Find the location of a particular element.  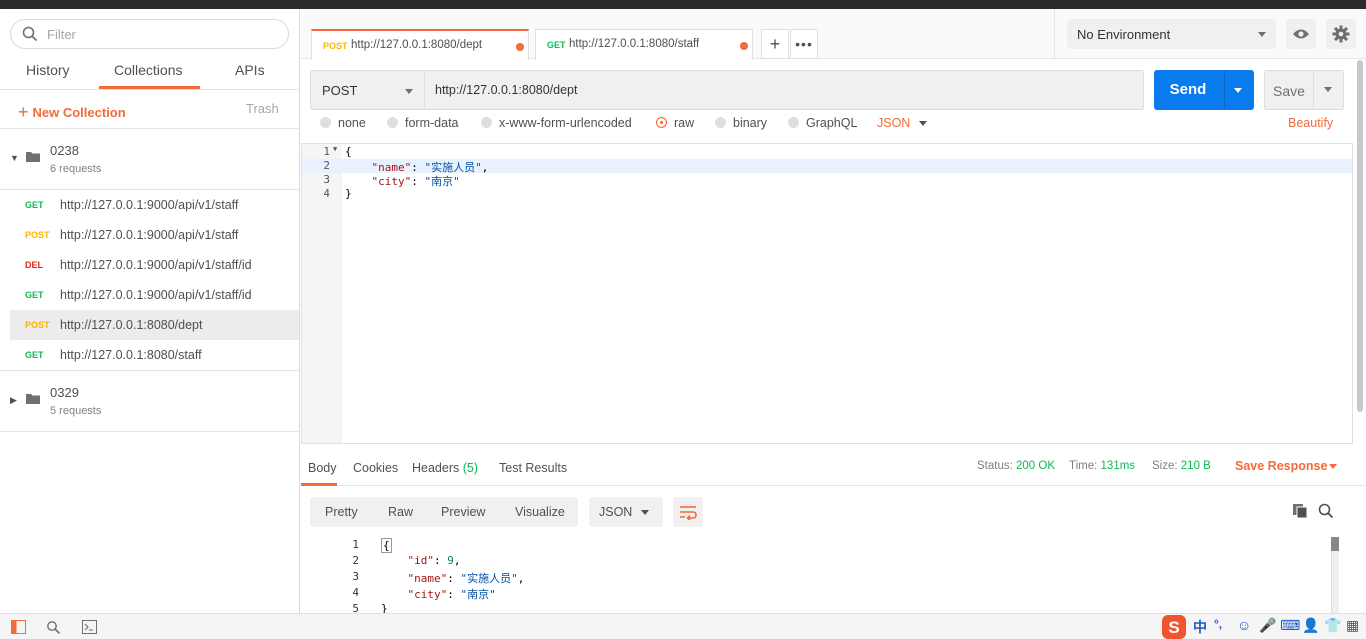

scrollbar is located at coordinates (1360, 236).